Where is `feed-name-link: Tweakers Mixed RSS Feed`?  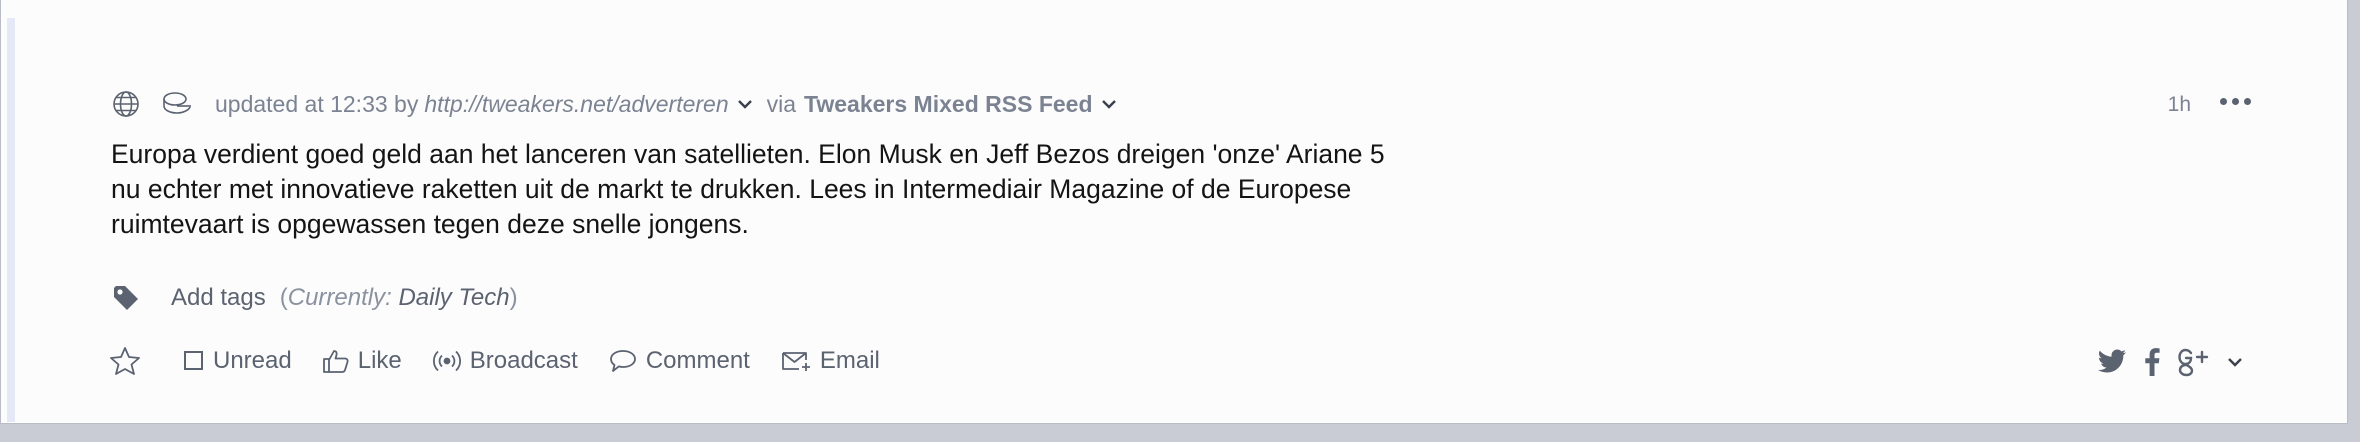
feed-name-link: Tweakers Mixed RSS Feed is located at coordinates (948, 104).